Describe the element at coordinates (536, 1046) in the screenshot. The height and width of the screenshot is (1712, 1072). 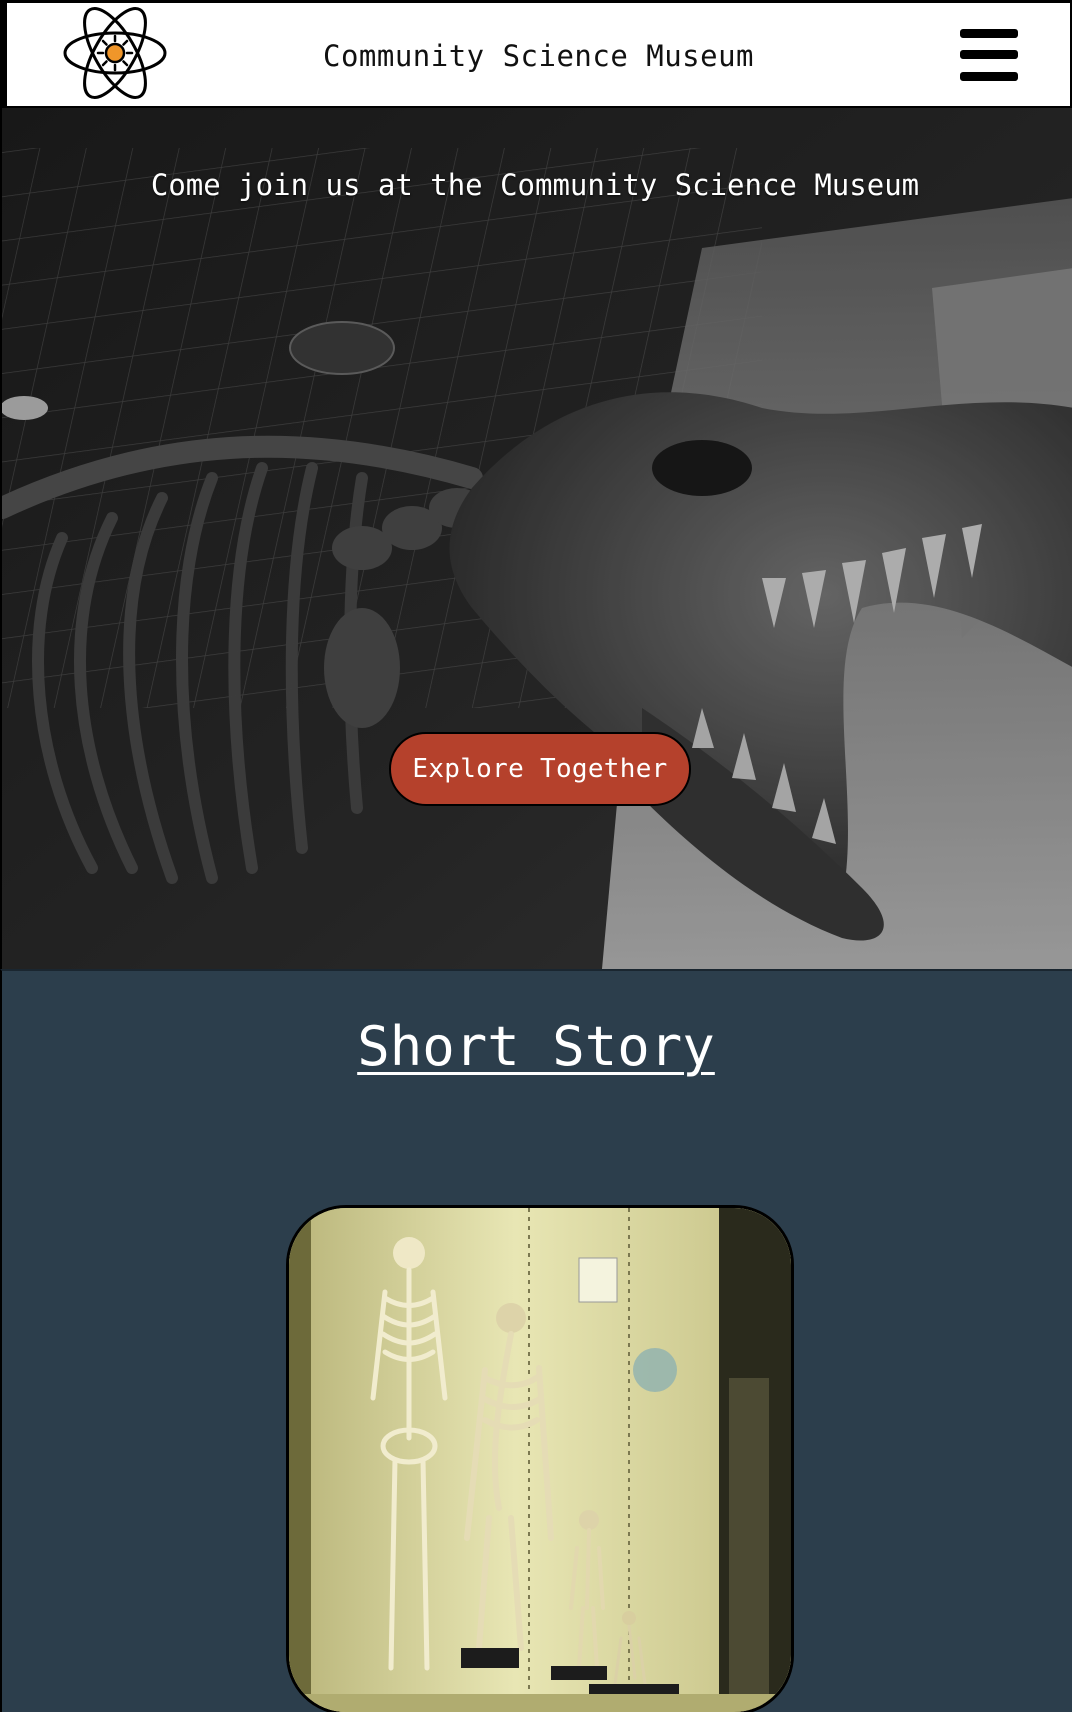
I see `story-heading: Short Story` at that location.